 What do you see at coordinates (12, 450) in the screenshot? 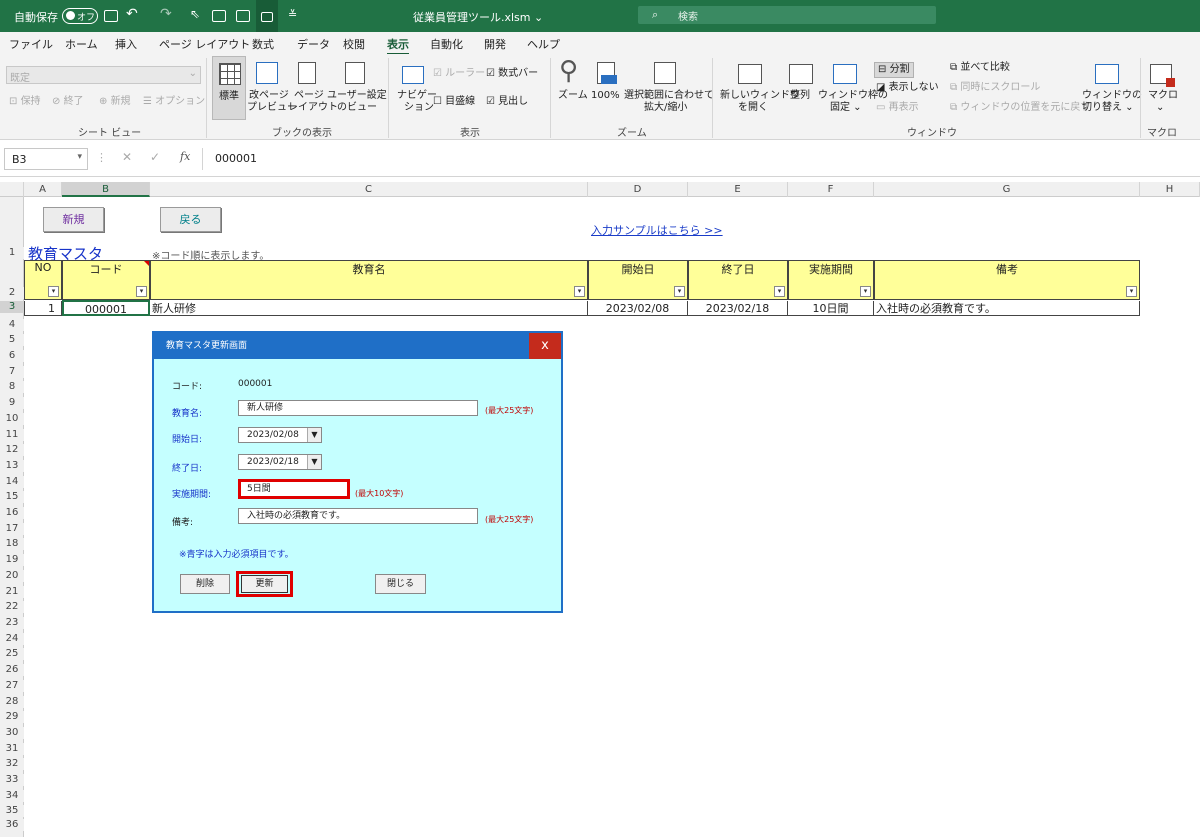
I see `row-header: 12` at bounding box center [12, 450].